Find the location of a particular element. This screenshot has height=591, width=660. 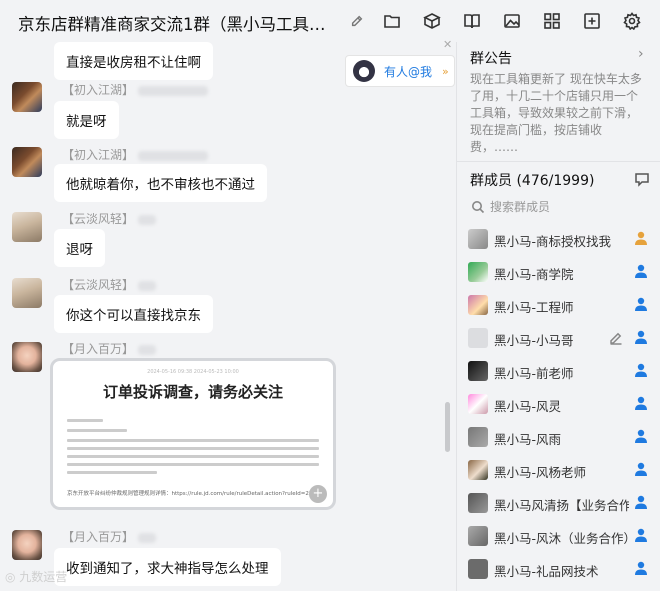

add-square-icon is located at coordinates (592, 21).